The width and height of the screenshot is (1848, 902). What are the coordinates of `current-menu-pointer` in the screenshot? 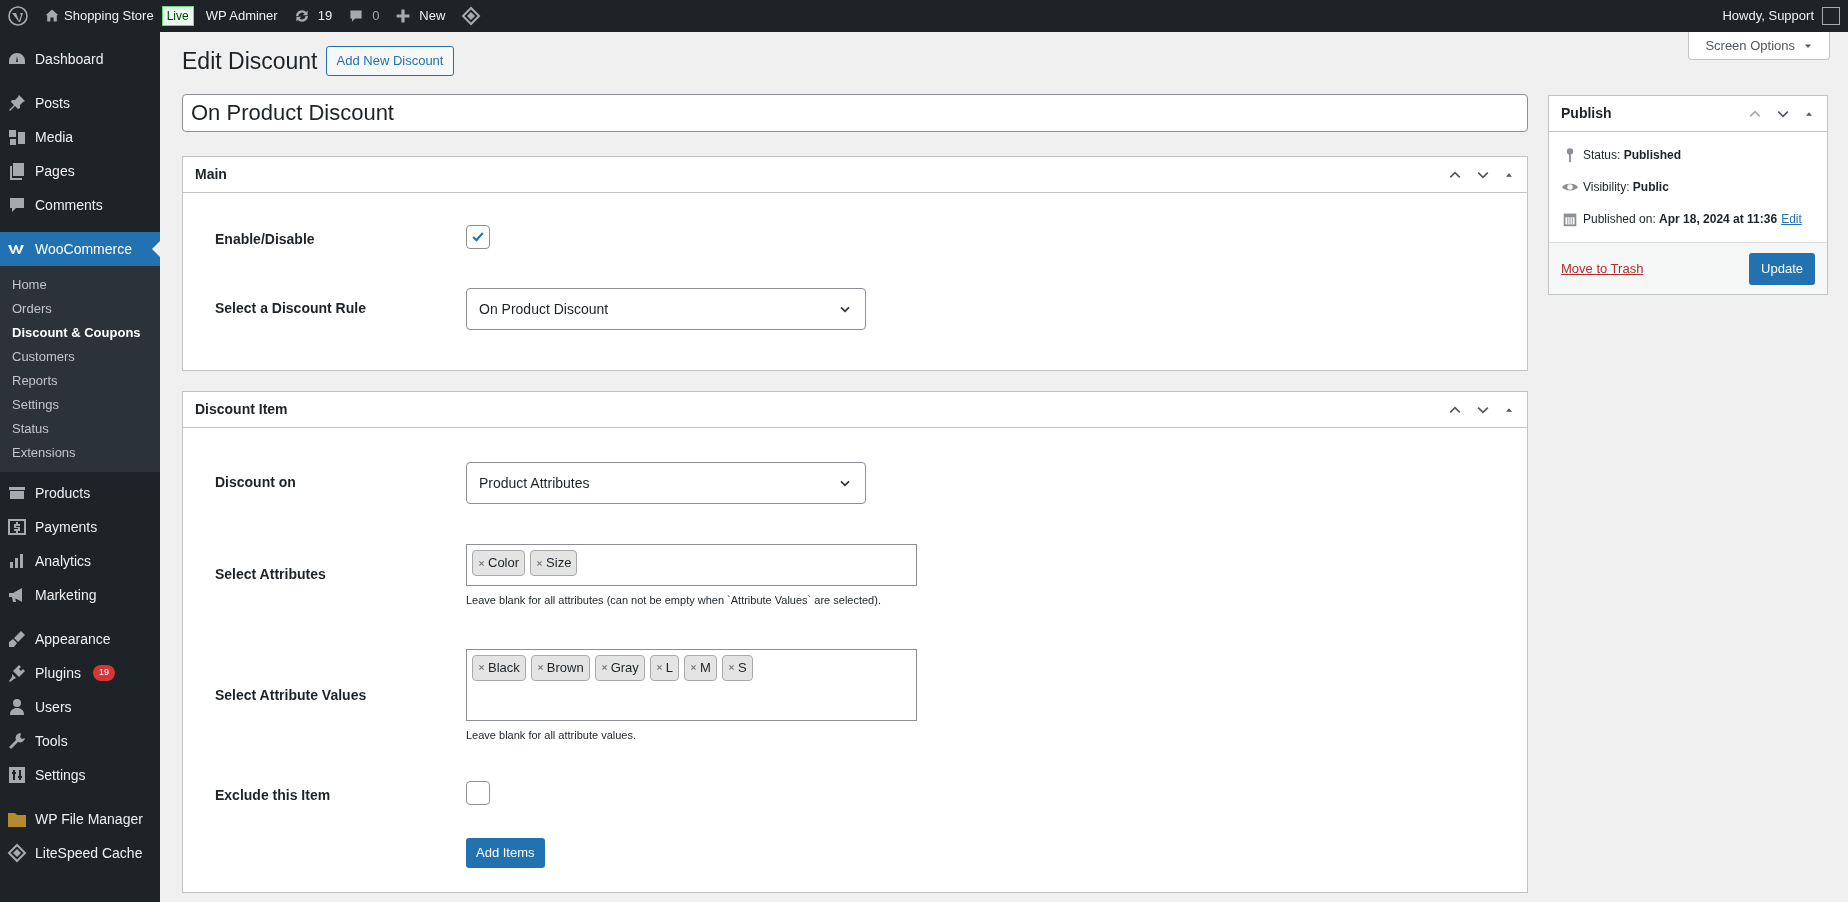 It's located at (156, 249).